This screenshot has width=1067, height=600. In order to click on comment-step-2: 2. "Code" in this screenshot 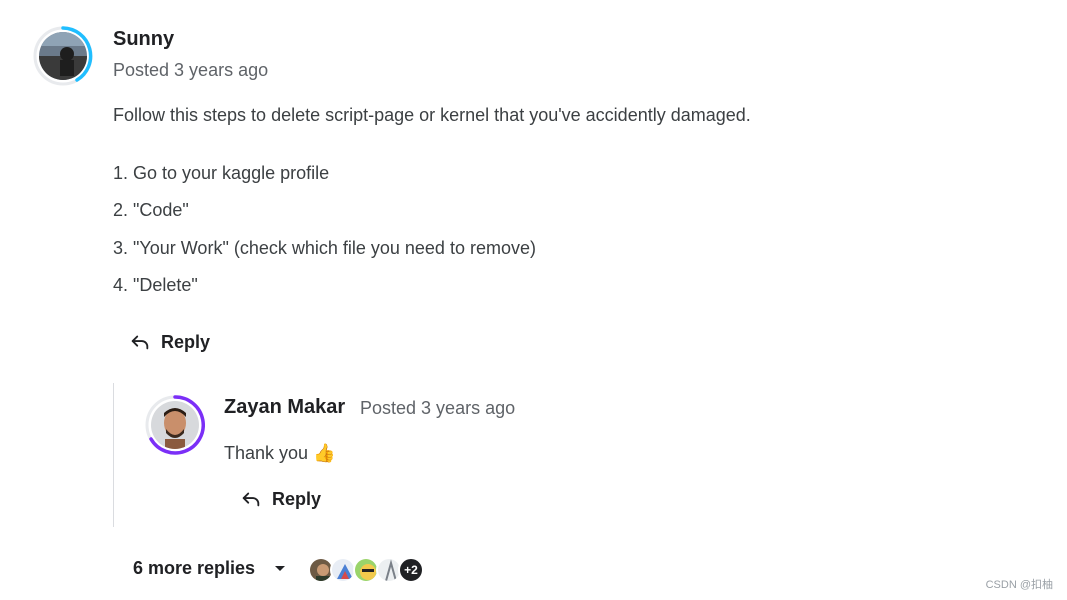, I will do `click(151, 210)`.